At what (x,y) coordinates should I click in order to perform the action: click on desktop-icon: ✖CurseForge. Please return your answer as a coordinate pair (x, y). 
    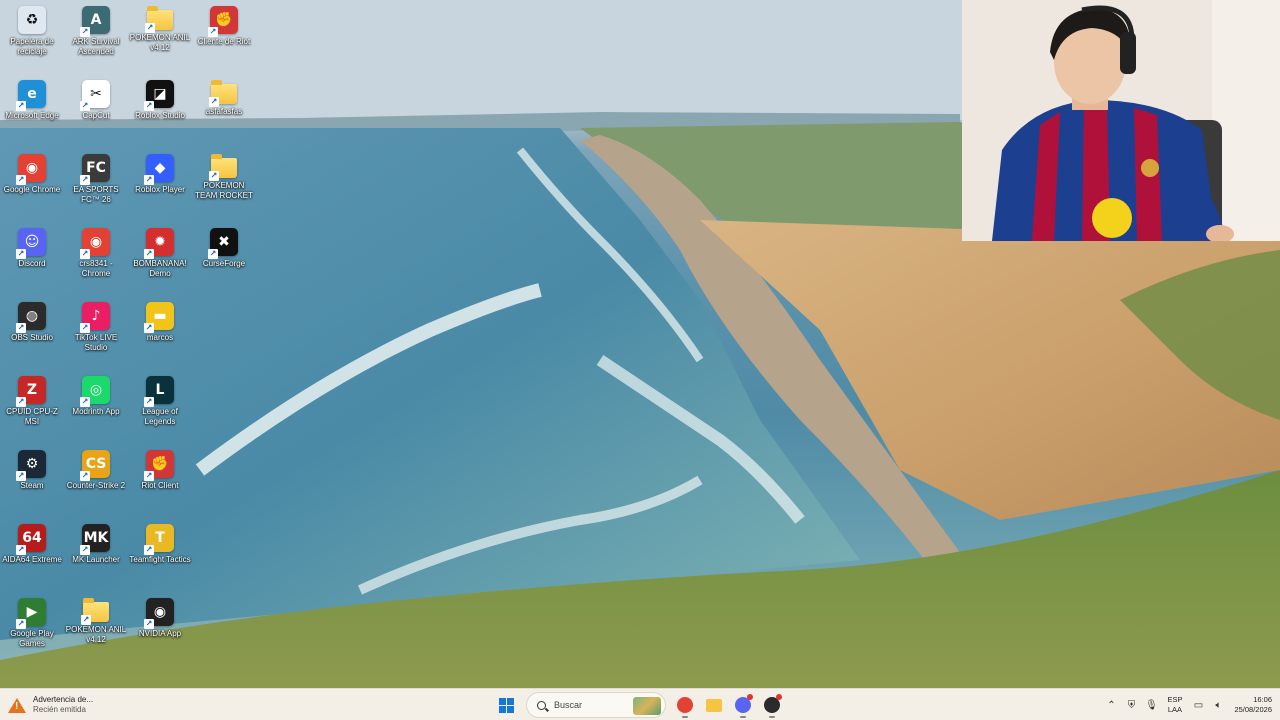
    Looking at the image, I should click on (224, 261).